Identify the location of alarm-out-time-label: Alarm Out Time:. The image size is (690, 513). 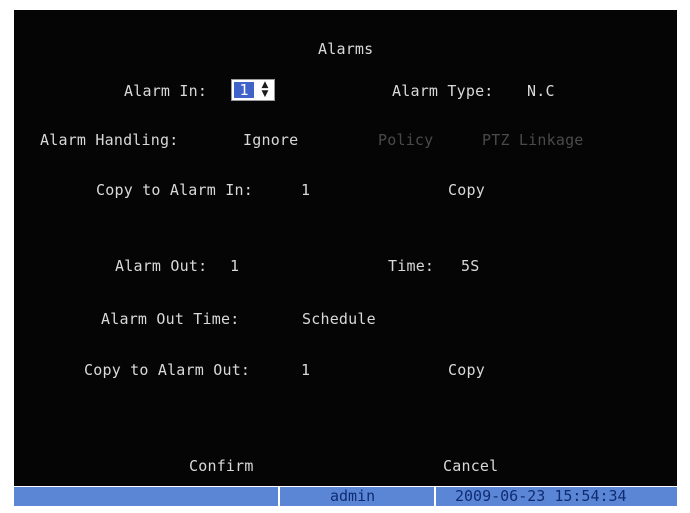
(170, 319).